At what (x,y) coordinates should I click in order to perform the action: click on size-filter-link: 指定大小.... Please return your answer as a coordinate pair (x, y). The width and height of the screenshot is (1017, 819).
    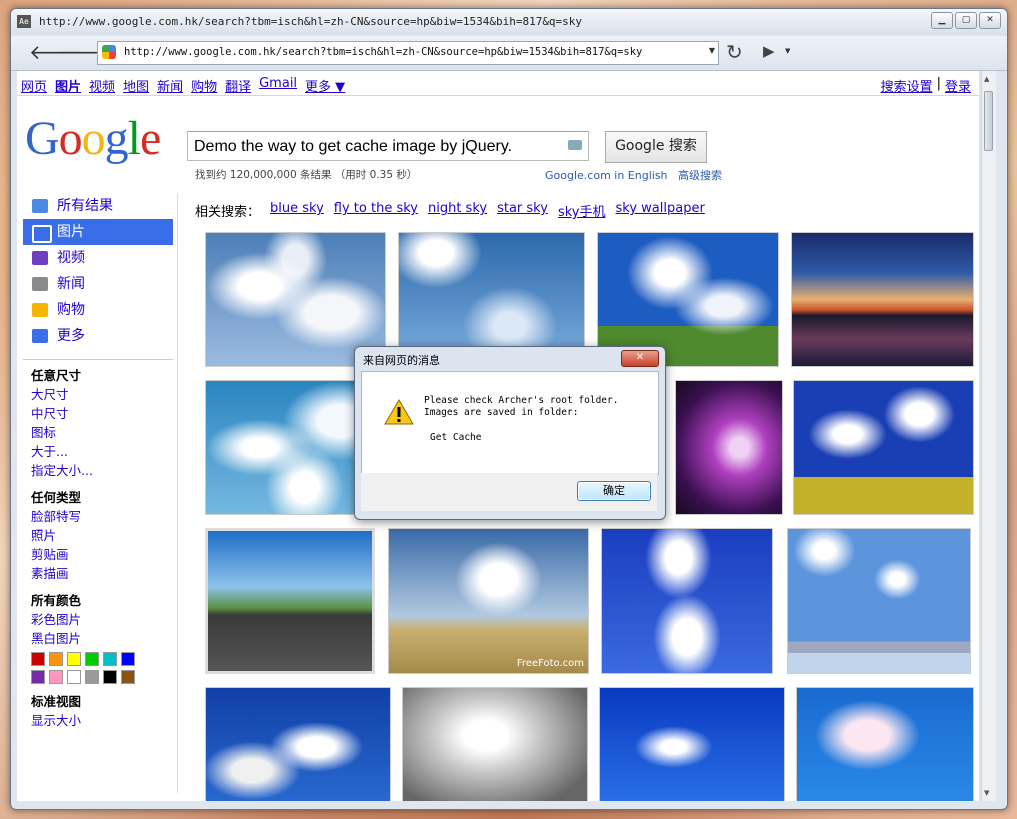
    Looking at the image, I should click on (98, 470).